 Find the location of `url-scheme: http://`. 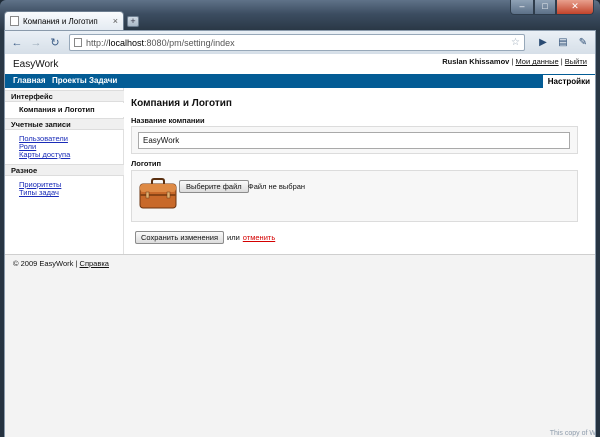

url-scheme: http:// is located at coordinates (97, 42).